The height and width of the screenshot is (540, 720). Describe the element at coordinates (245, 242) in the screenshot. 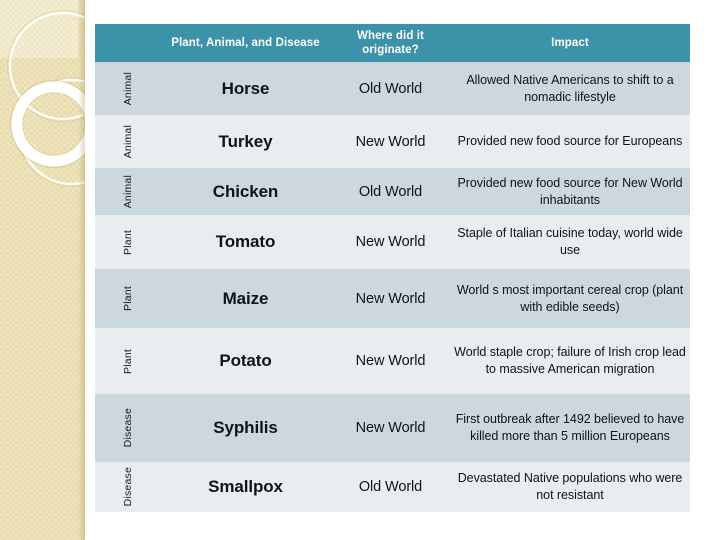

I see `cell-name: Tomato` at that location.